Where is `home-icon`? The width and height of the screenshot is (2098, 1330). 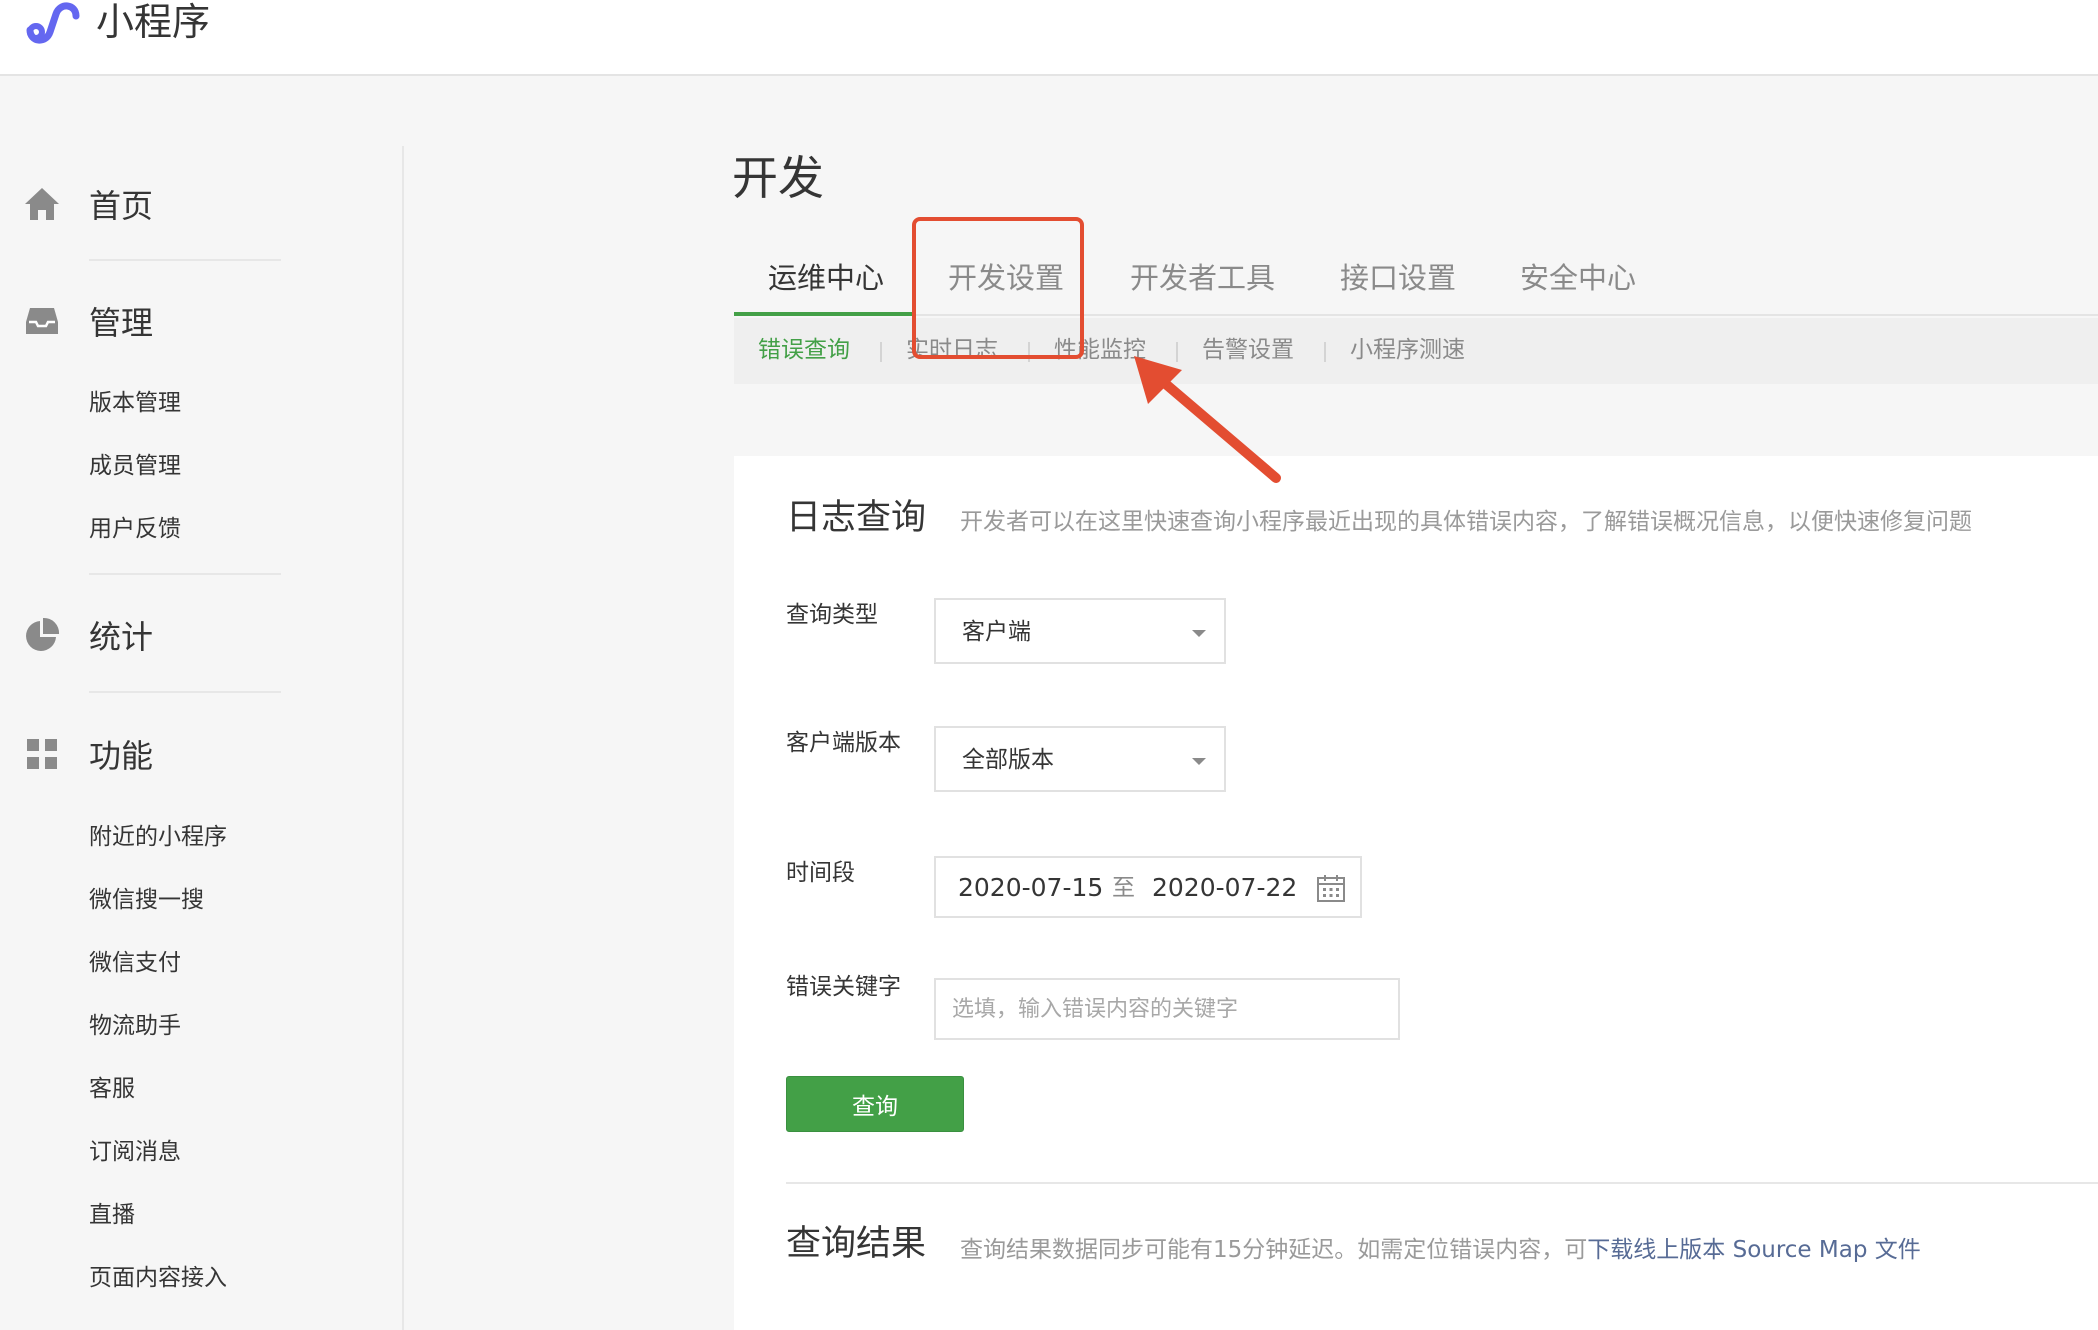
home-icon is located at coordinates (42, 204).